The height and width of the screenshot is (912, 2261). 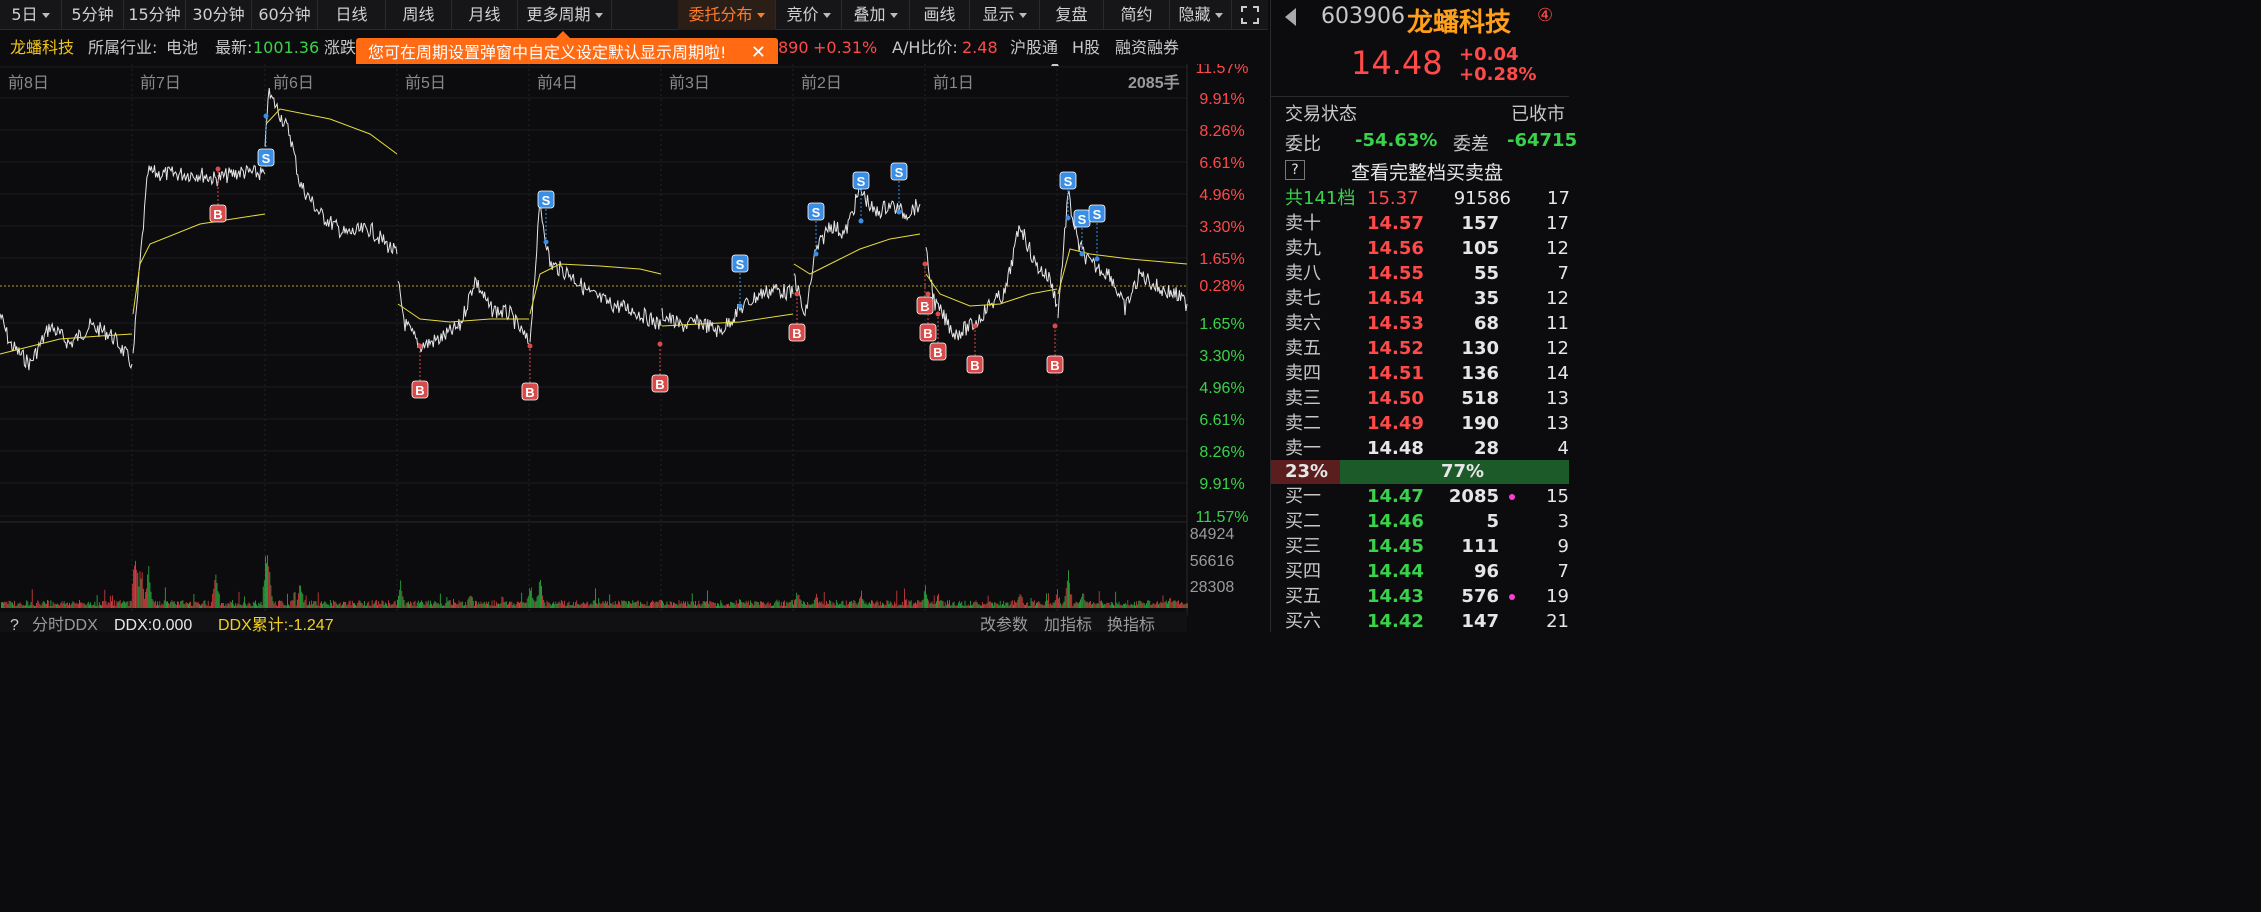 I want to click on toolbar-item-6: 周线, so click(x=419, y=15).